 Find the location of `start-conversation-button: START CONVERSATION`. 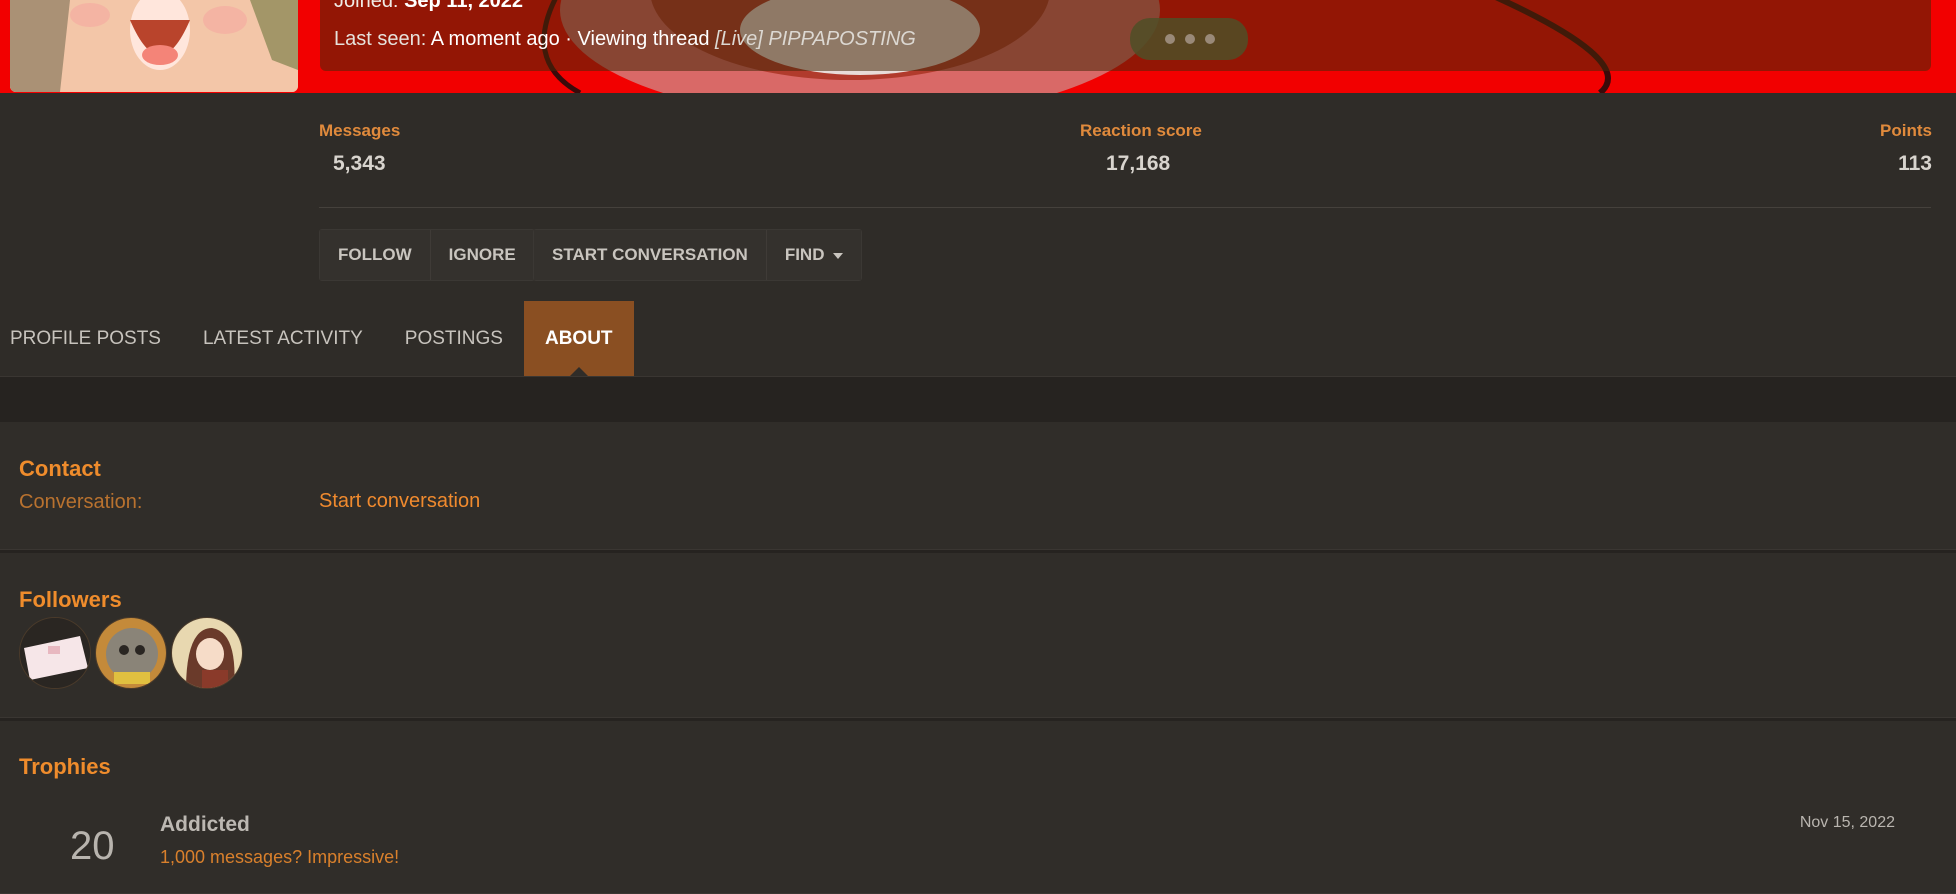

start-conversation-button: START CONVERSATION is located at coordinates (650, 255).